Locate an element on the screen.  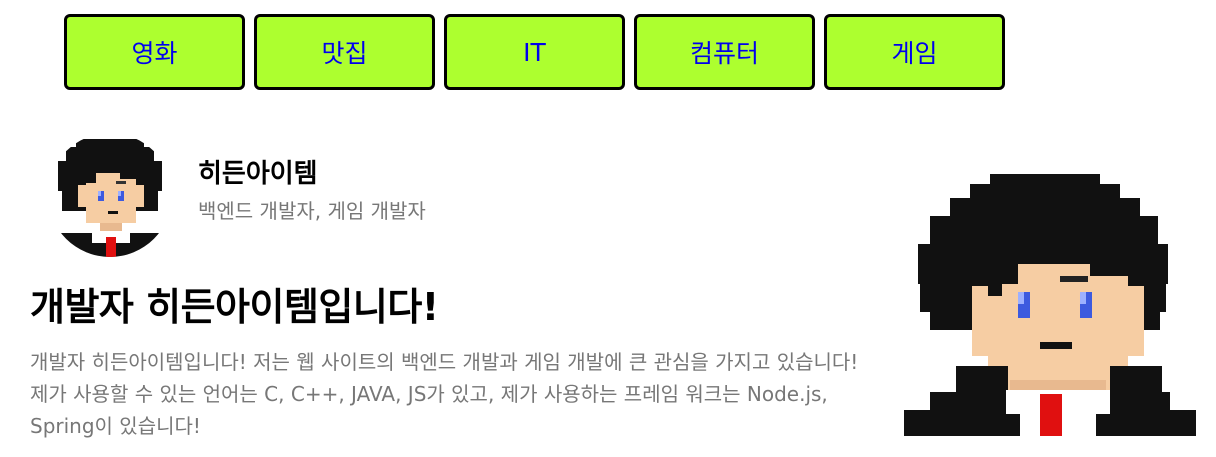
nav-button-computer: 컴퓨터 is located at coordinates (724, 52).